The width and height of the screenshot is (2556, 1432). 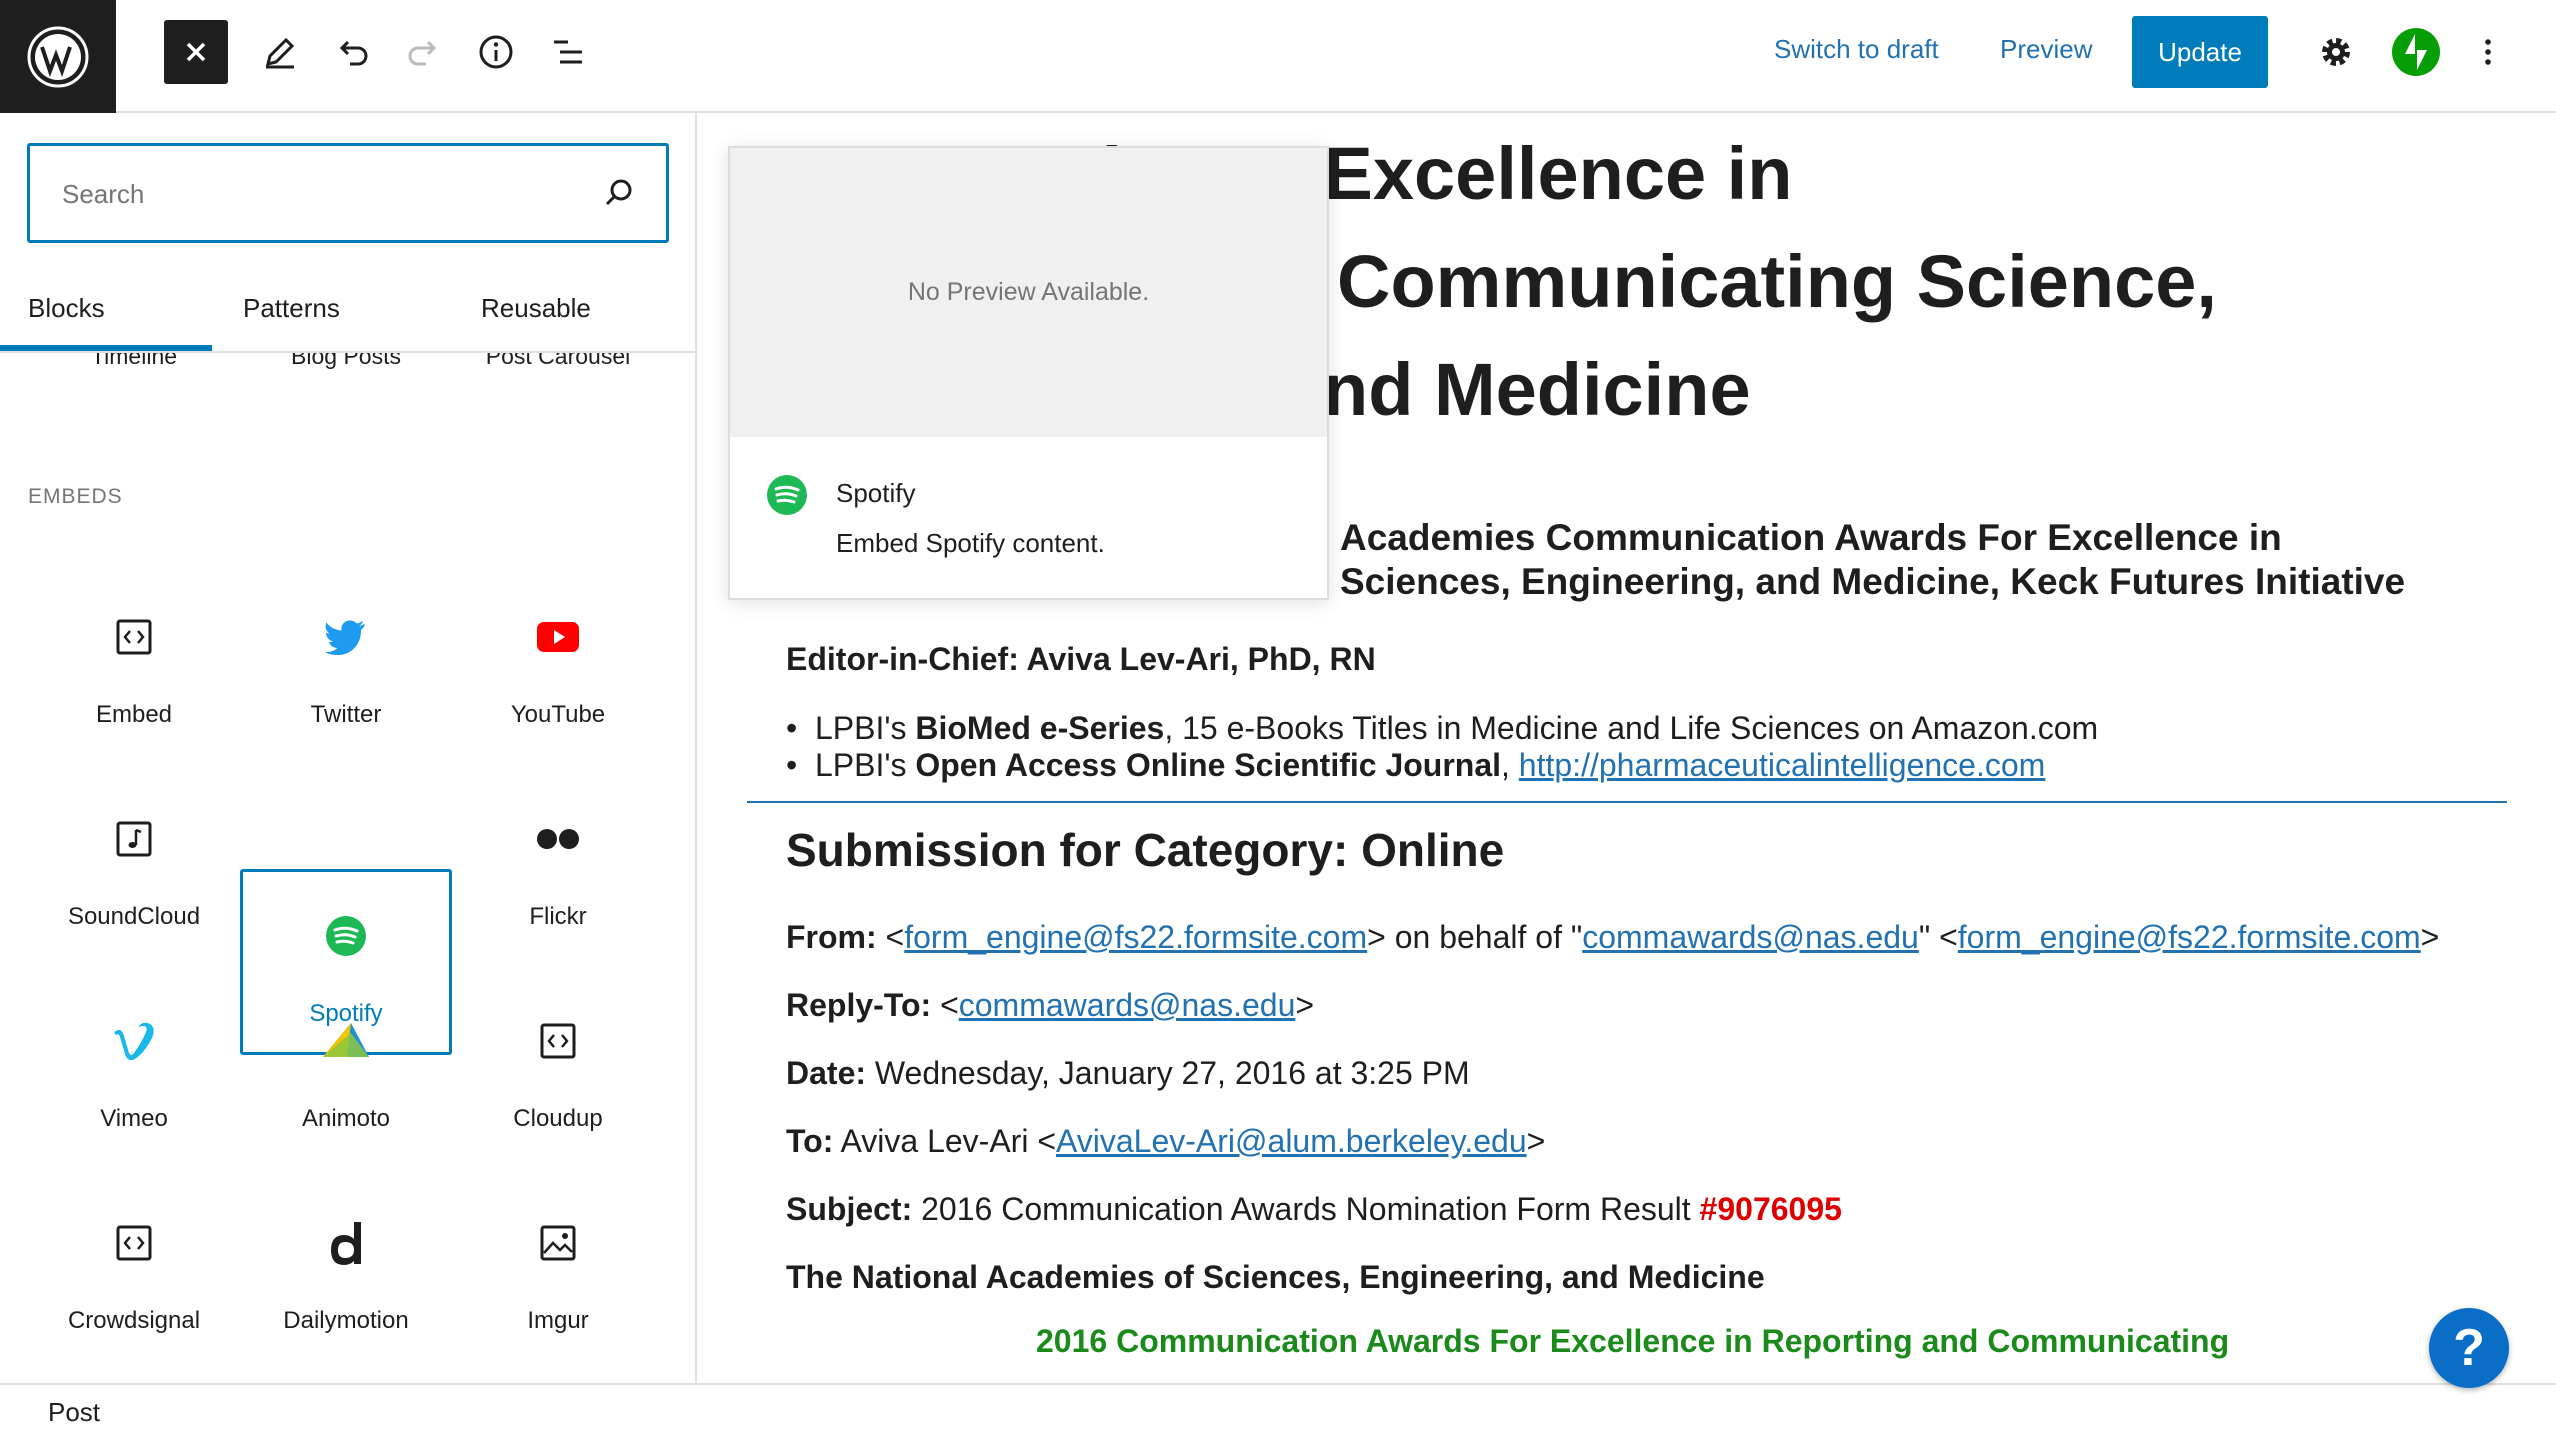 I want to click on wordpress-logo-icon, so click(x=58, y=56).